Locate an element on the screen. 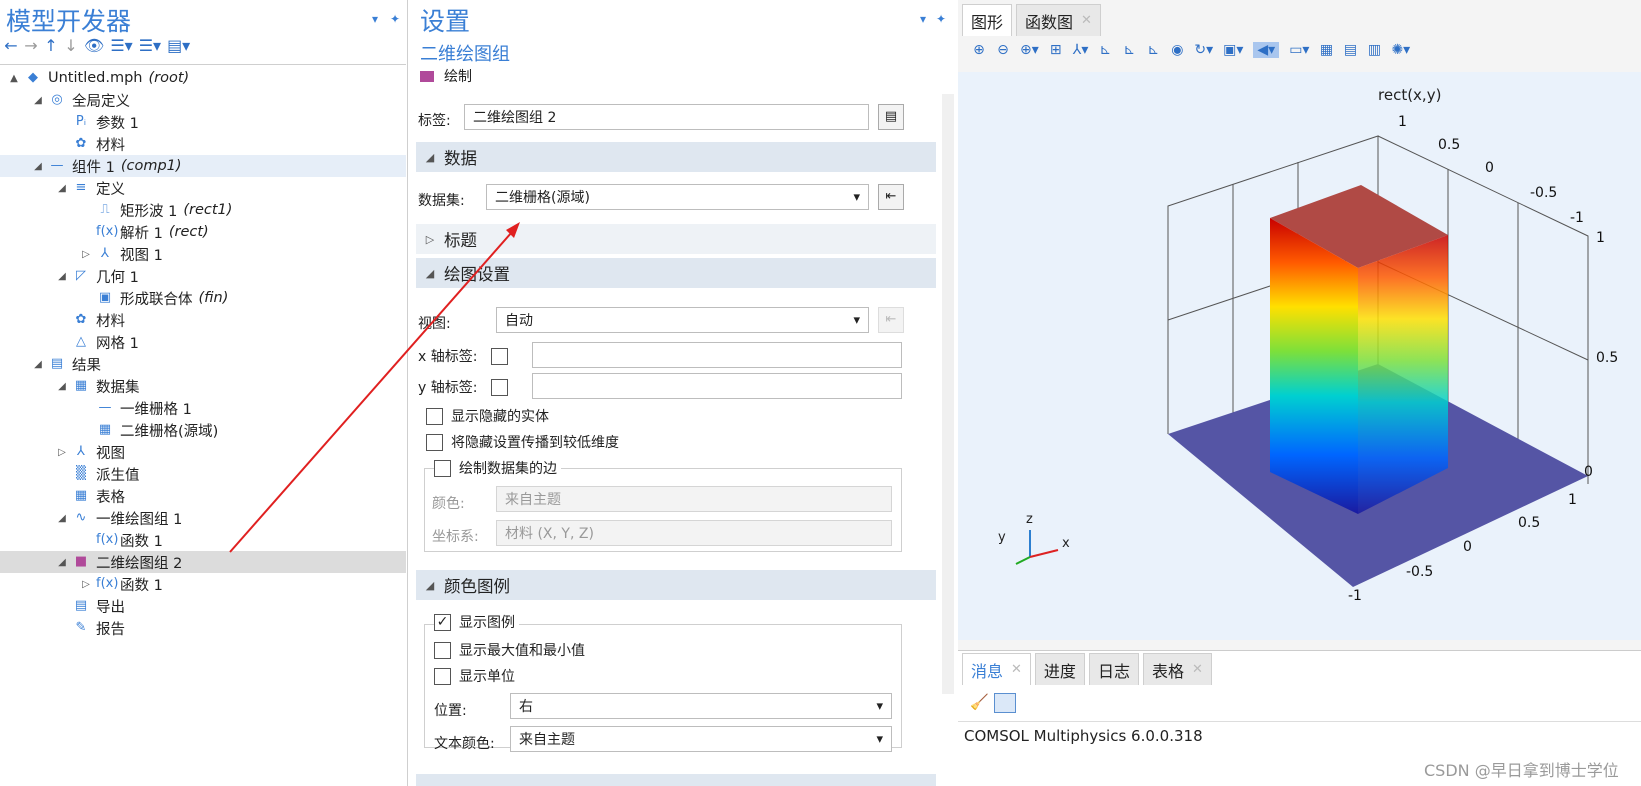 Image resolution: width=1641 pixels, height=786 pixels. forward-icon: → is located at coordinates (31, 45).